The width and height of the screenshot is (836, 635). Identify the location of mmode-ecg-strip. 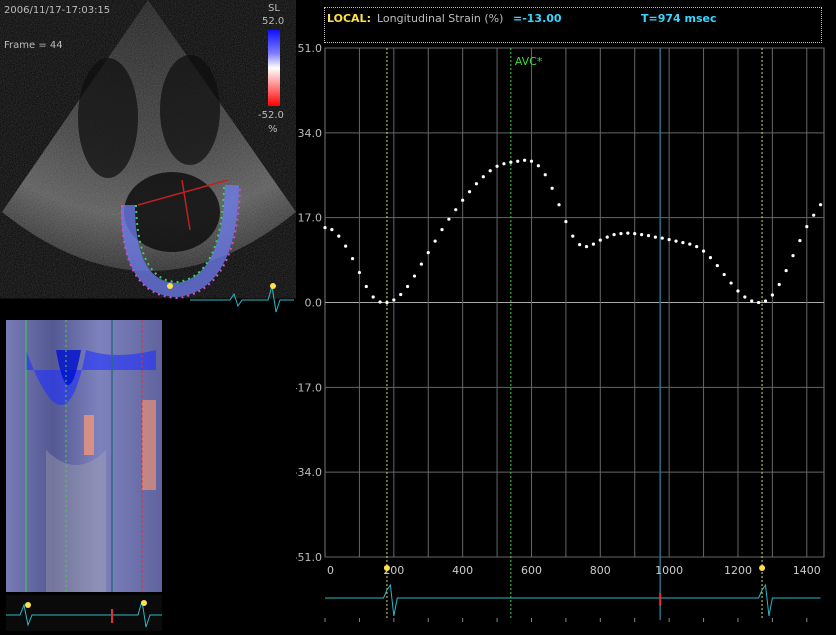
(84, 613).